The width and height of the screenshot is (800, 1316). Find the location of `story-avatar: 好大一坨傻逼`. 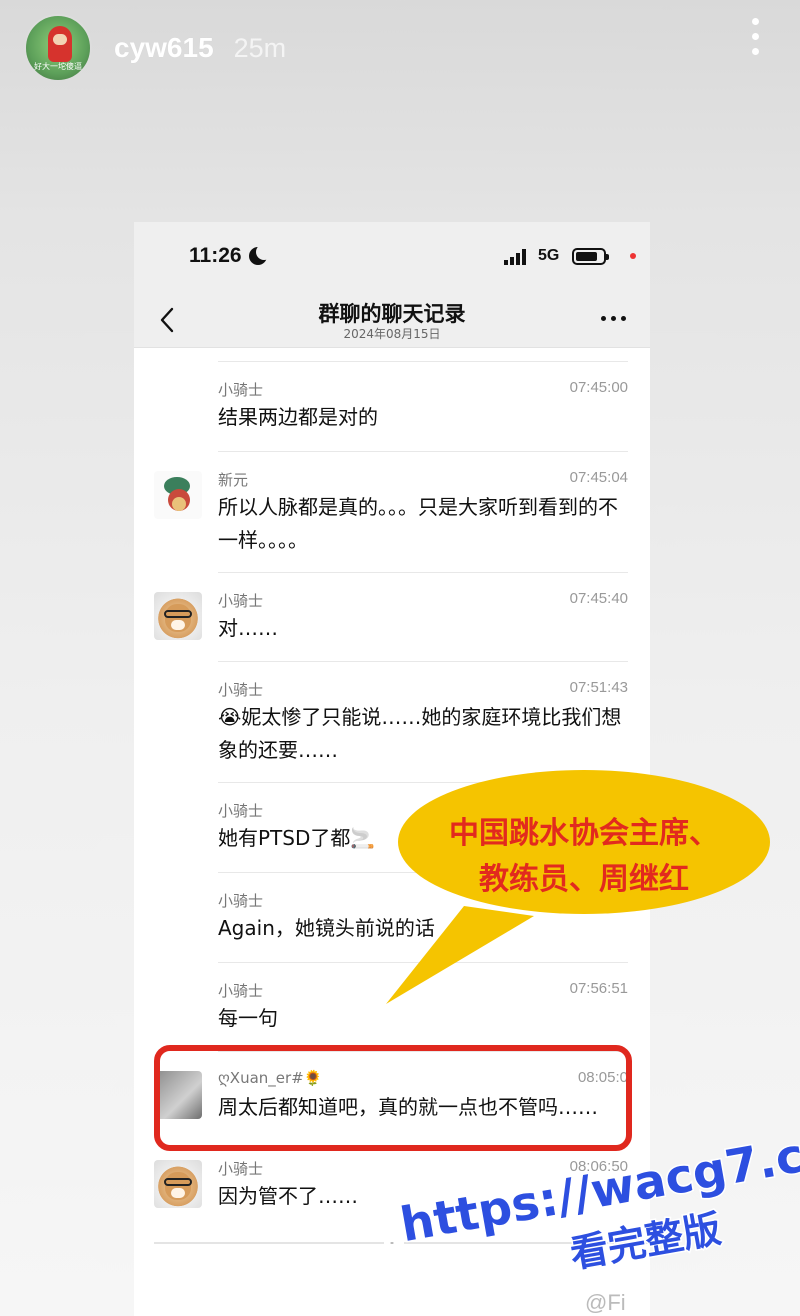

story-avatar: 好大一坨傻逼 is located at coordinates (58, 48).